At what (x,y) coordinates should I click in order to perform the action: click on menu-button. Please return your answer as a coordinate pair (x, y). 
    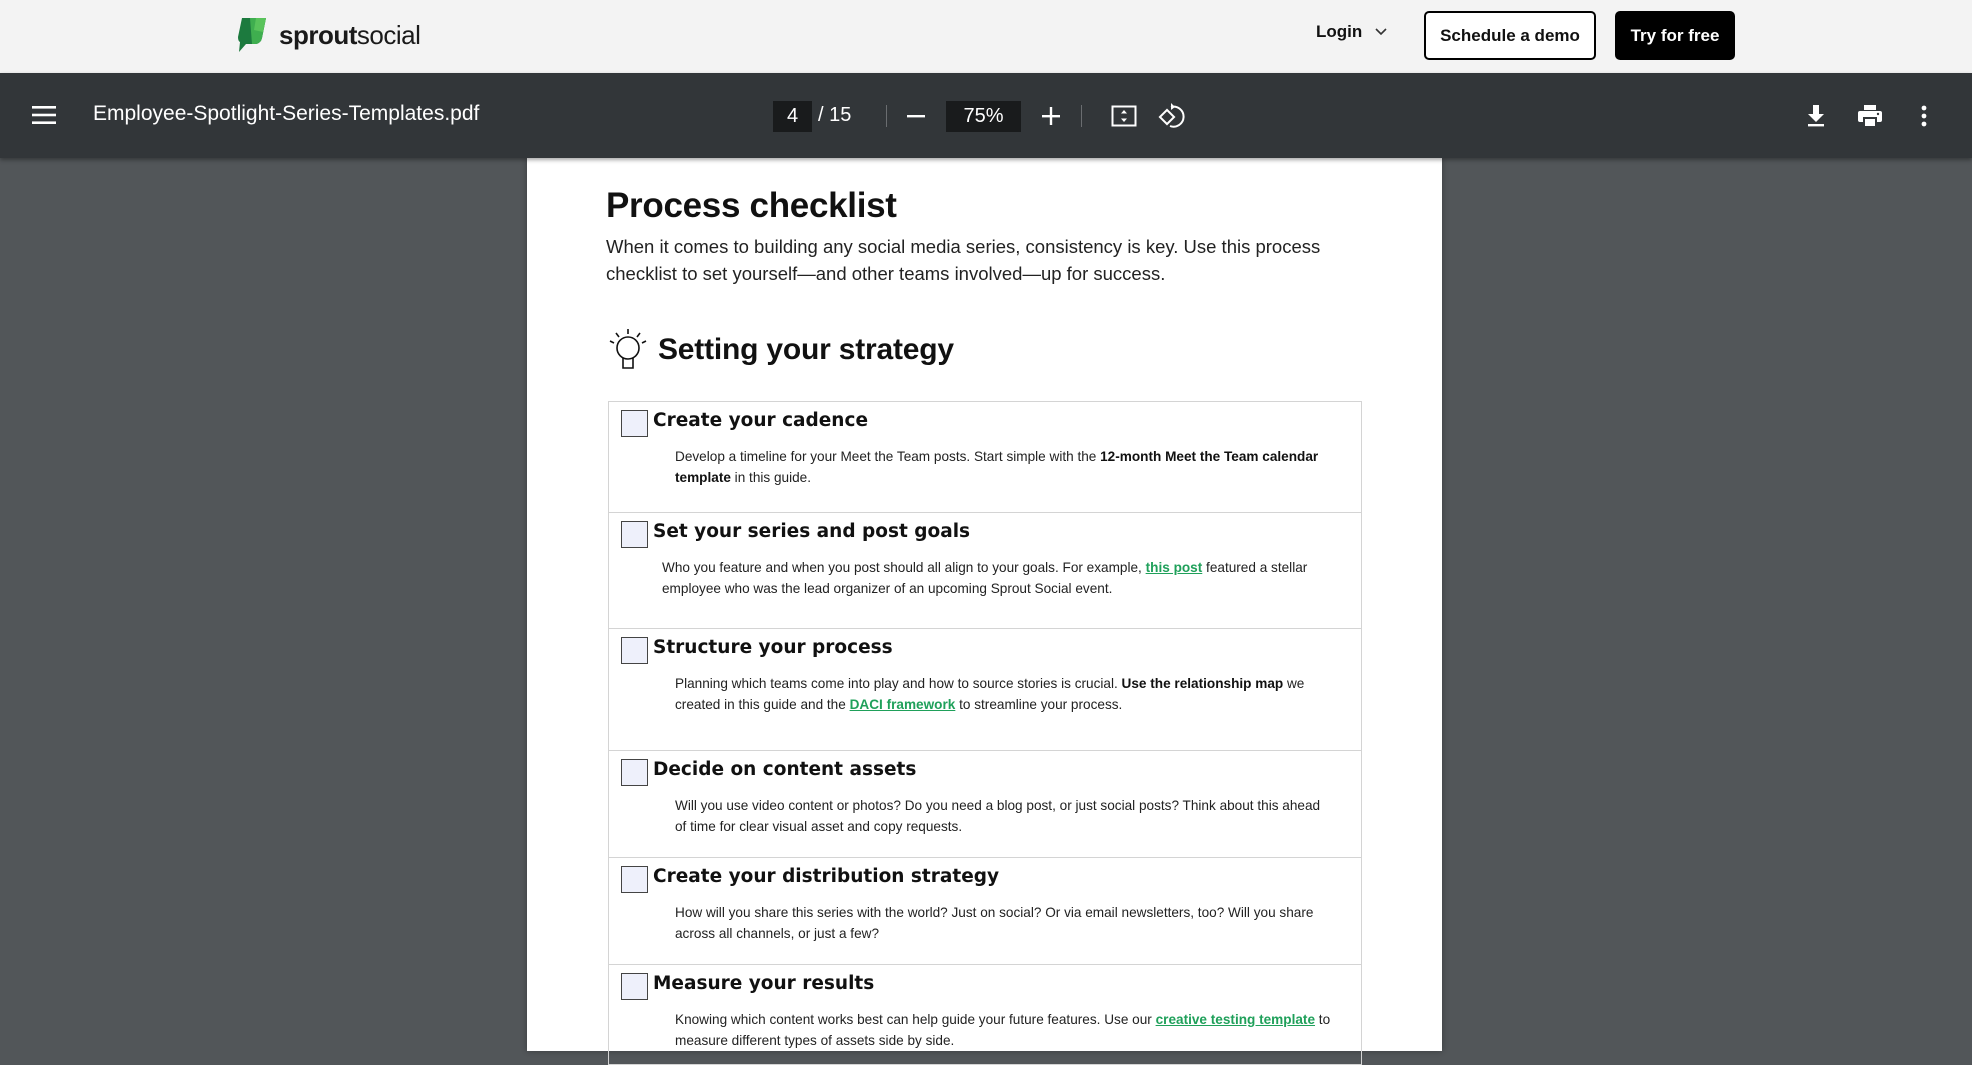
    Looking at the image, I should click on (44, 115).